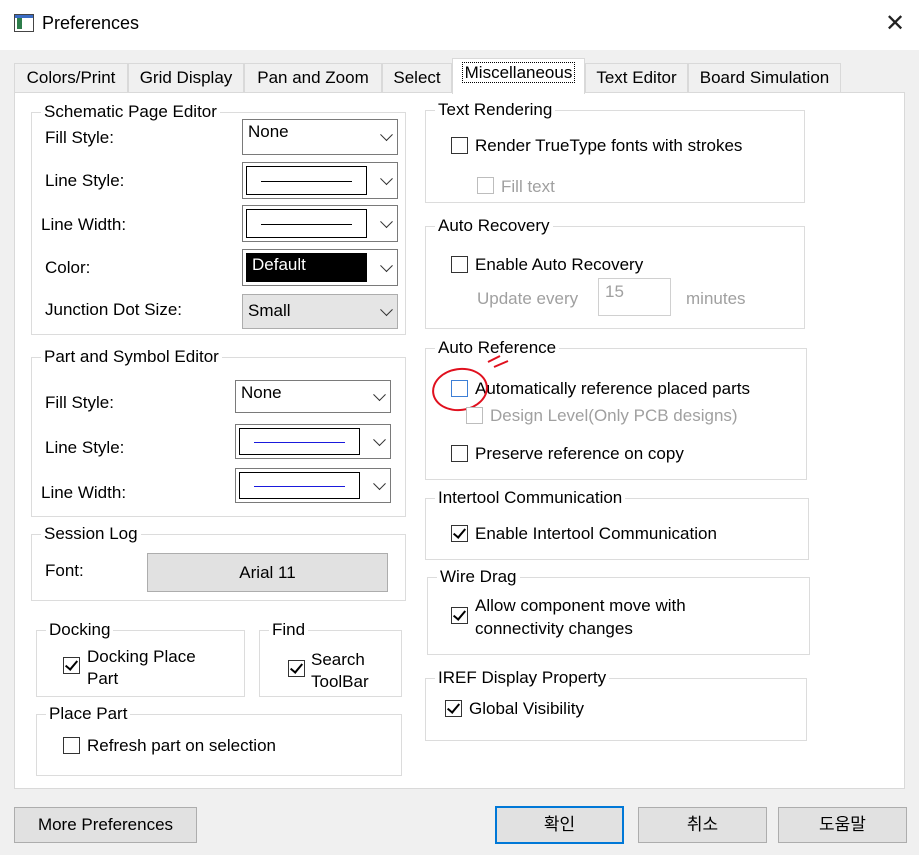  What do you see at coordinates (636, 77) in the screenshot?
I see `tab-text-editor: Text Editor` at bounding box center [636, 77].